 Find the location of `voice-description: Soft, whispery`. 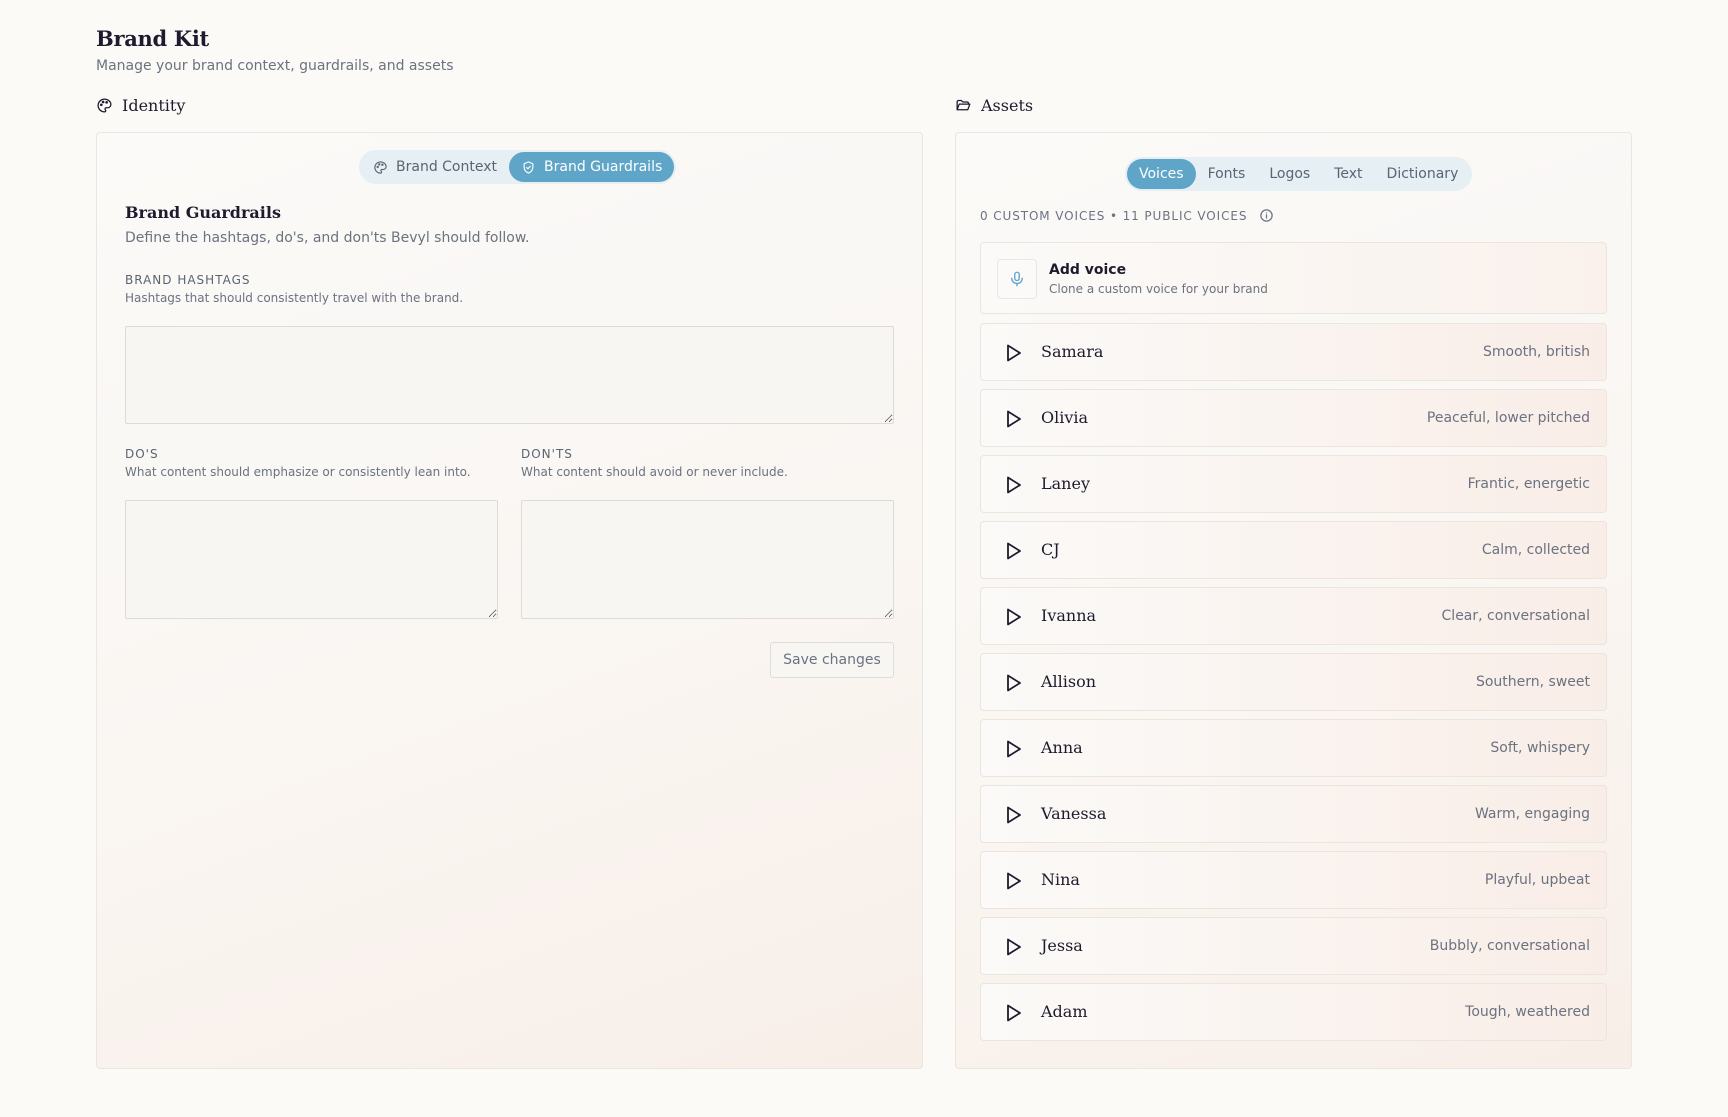

voice-description: Soft, whispery is located at coordinates (1540, 748).